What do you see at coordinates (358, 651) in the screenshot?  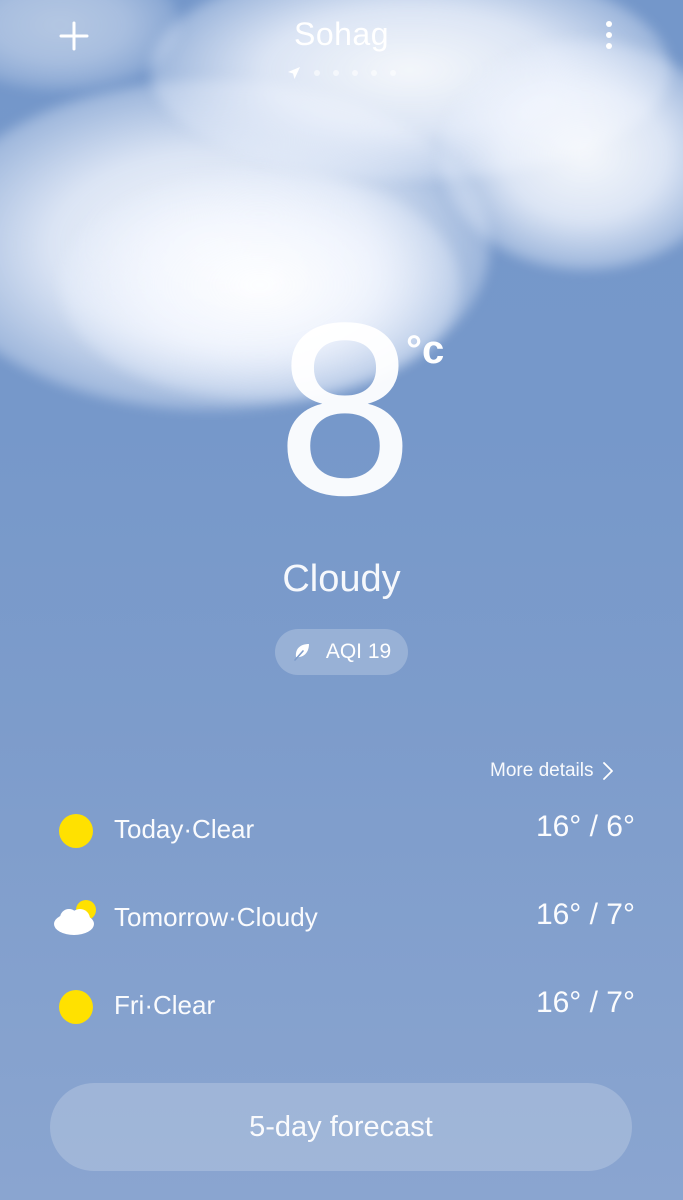 I see `aqi-label: AQI 19` at bounding box center [358, 651].